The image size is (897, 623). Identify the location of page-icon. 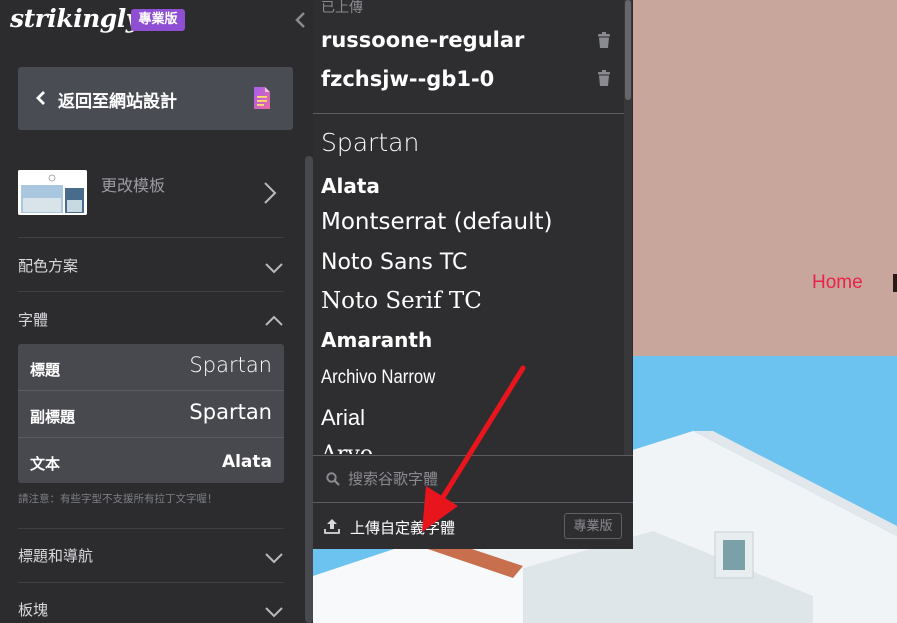
(262, 98).